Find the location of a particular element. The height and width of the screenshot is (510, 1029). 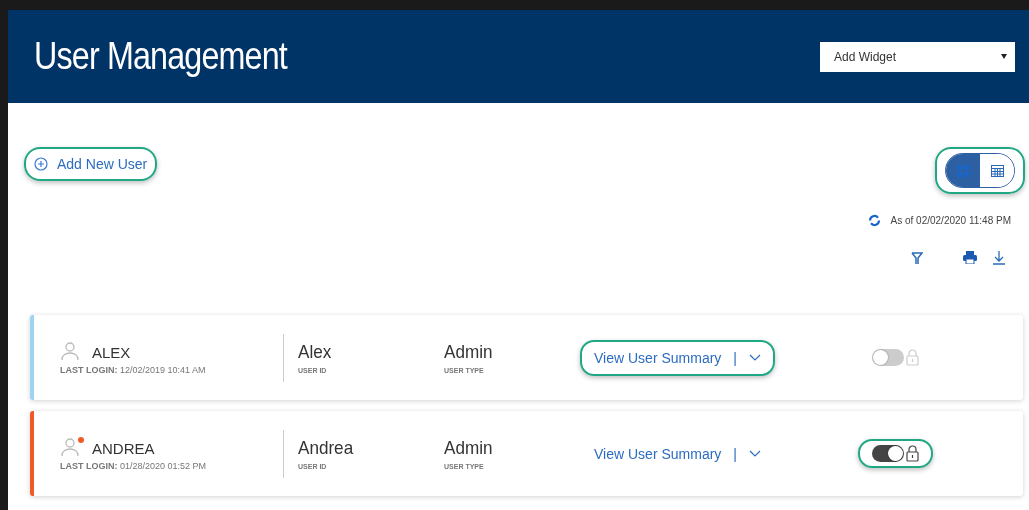

user-name: ALEX is located at coordinates (111, 352).